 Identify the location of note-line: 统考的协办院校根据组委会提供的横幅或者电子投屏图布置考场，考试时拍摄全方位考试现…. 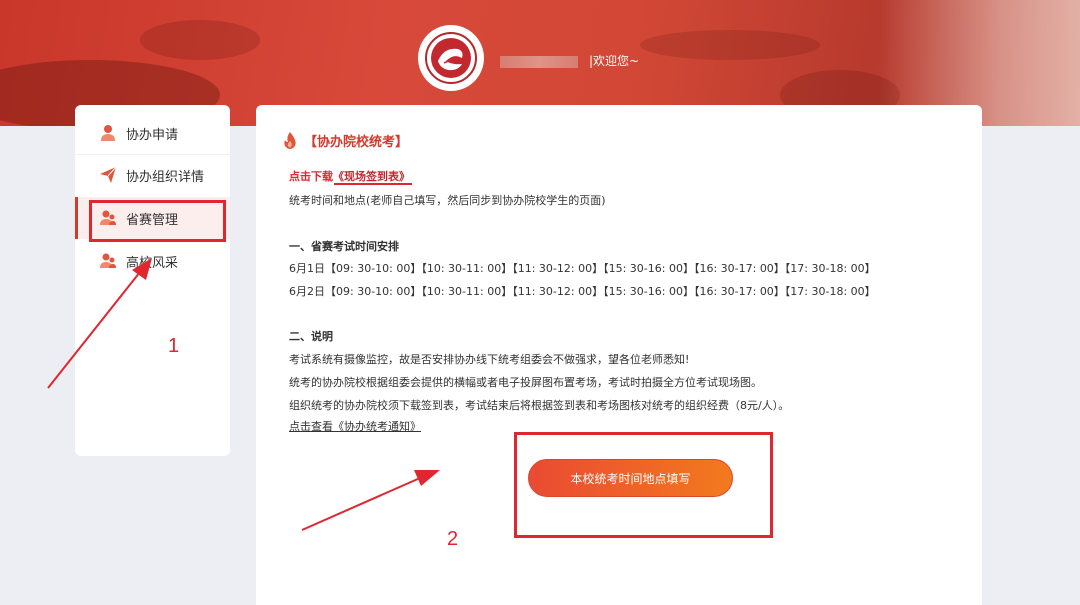
(525, 382).